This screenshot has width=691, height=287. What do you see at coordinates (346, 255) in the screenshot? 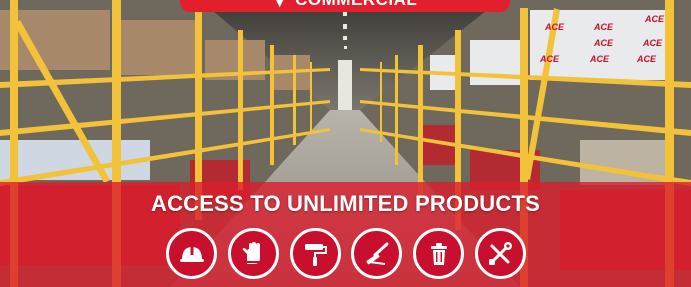
I see `category-icon-row` at bounding box center [346, 255].